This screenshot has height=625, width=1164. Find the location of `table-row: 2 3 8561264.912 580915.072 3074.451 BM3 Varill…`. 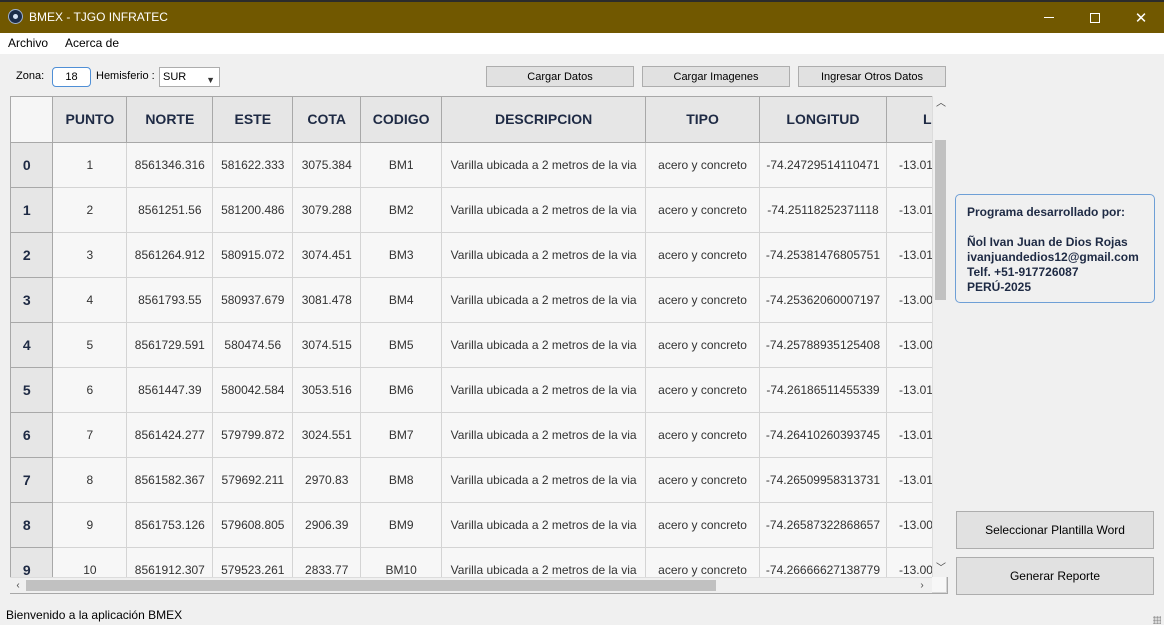

table-row: 2 3 8561264.912 580915.072 3074.451 BM3 Varill… is located at coordinates (479, 255).